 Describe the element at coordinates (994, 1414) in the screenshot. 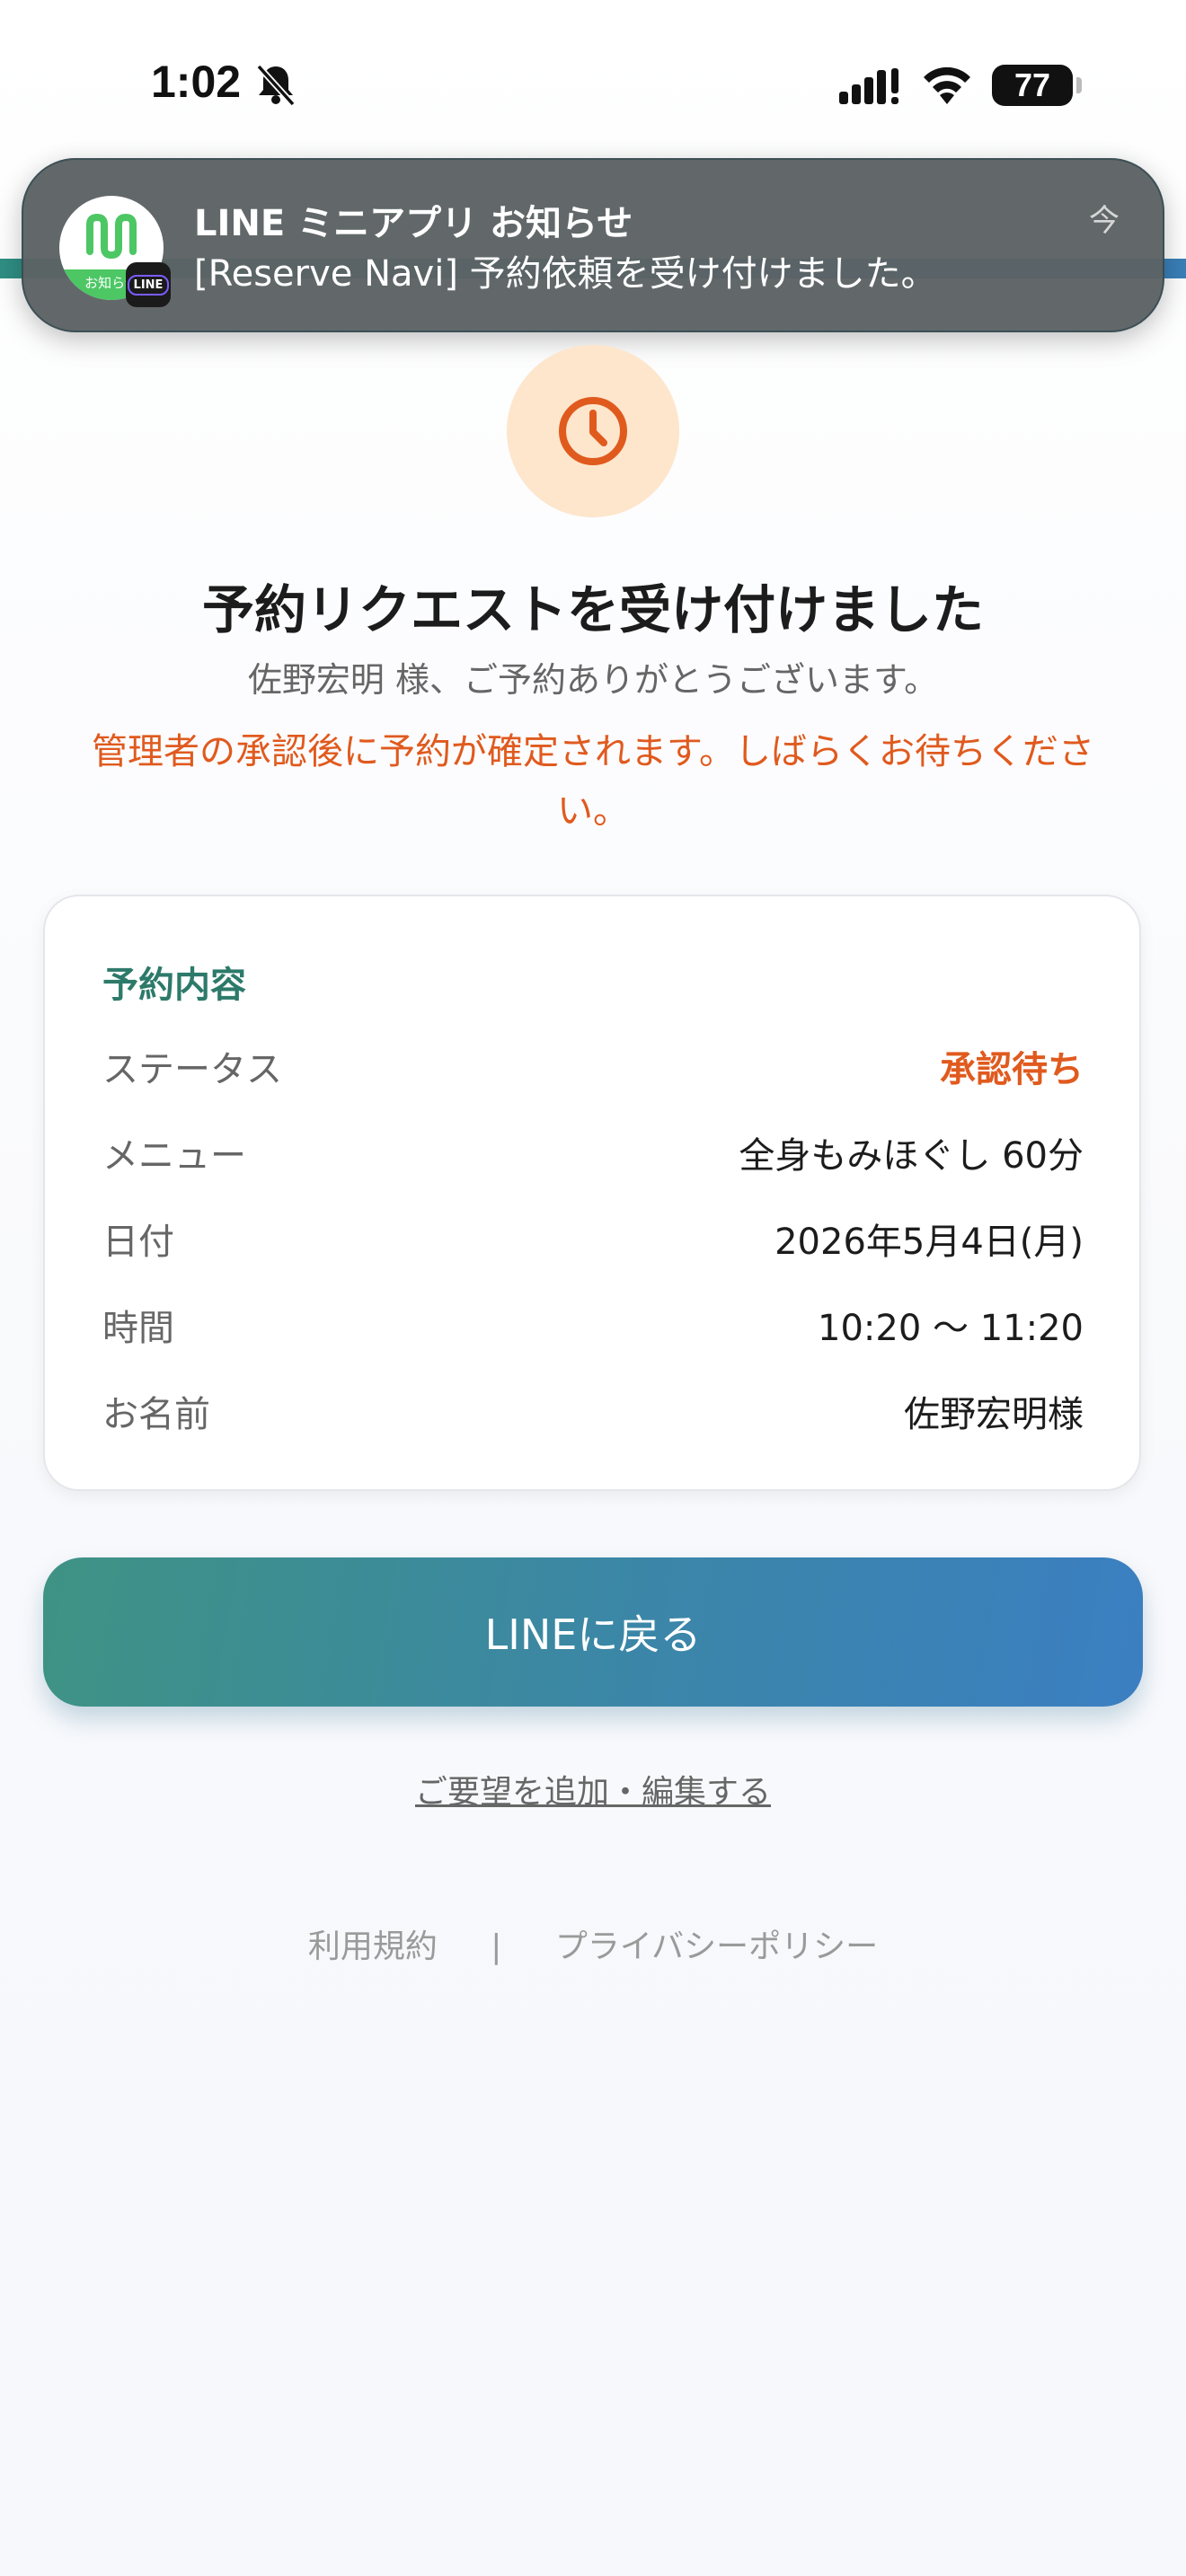

I see `detail-value: 佐野宏明様` at that location.